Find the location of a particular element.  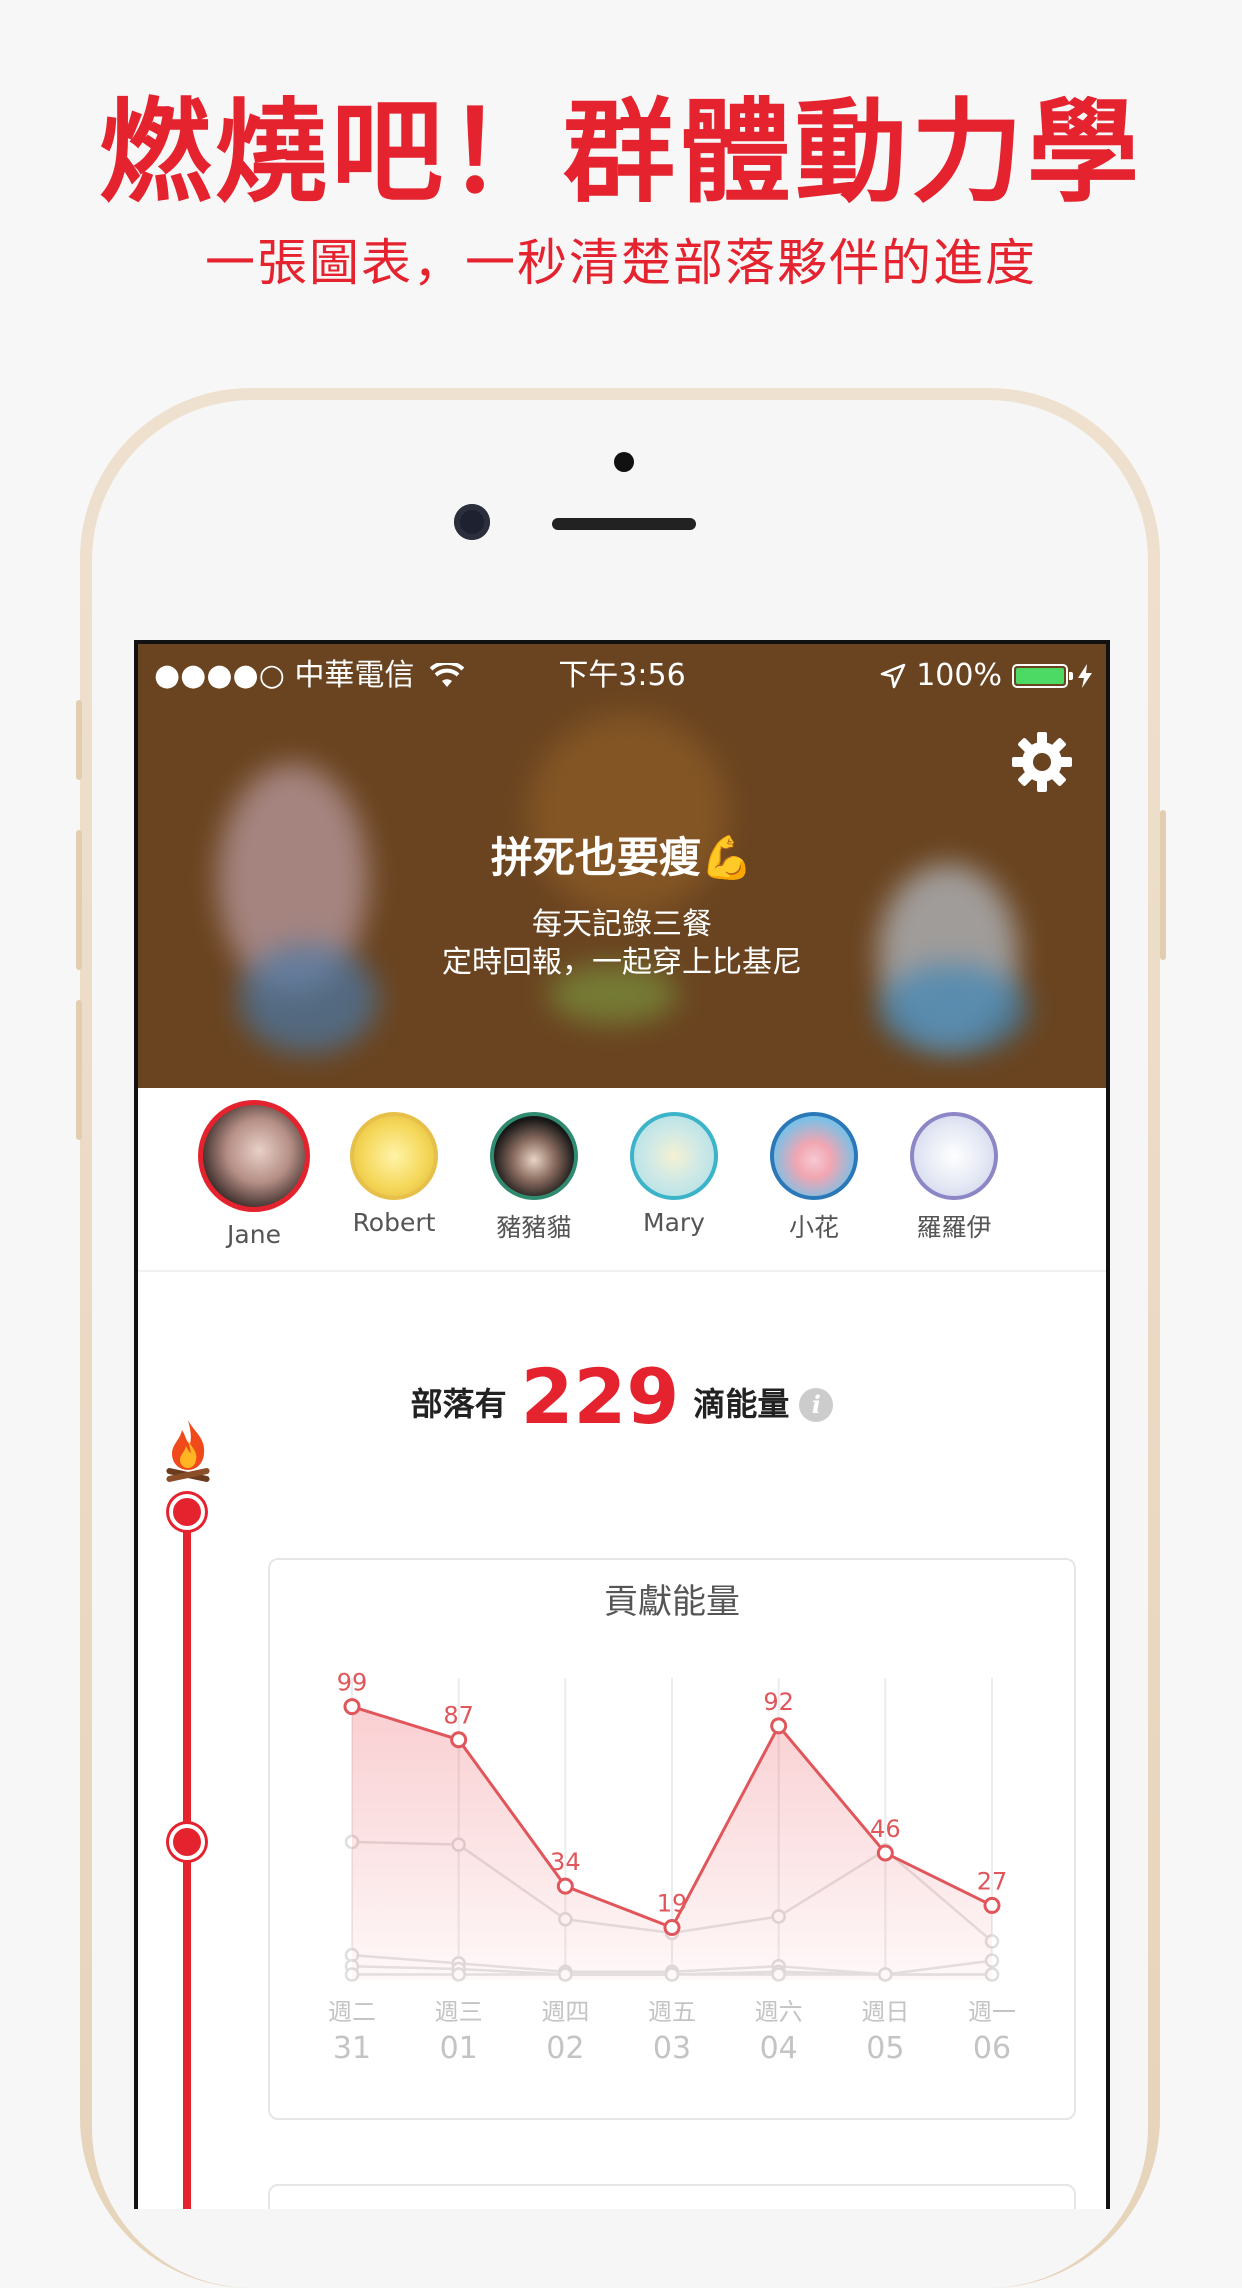

member-xiaohua: 小花 is located at coordinates (814, 1178).